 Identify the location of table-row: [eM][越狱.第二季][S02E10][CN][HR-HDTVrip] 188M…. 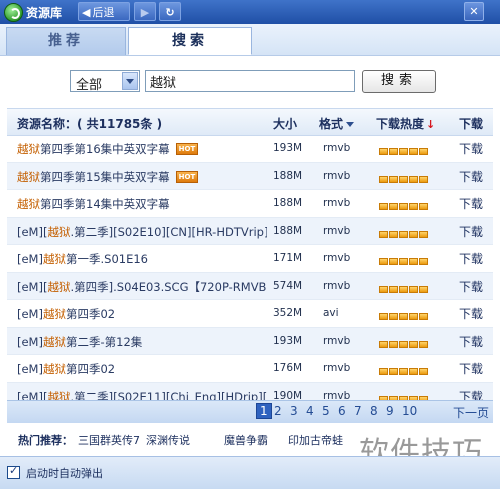
(250, 231).